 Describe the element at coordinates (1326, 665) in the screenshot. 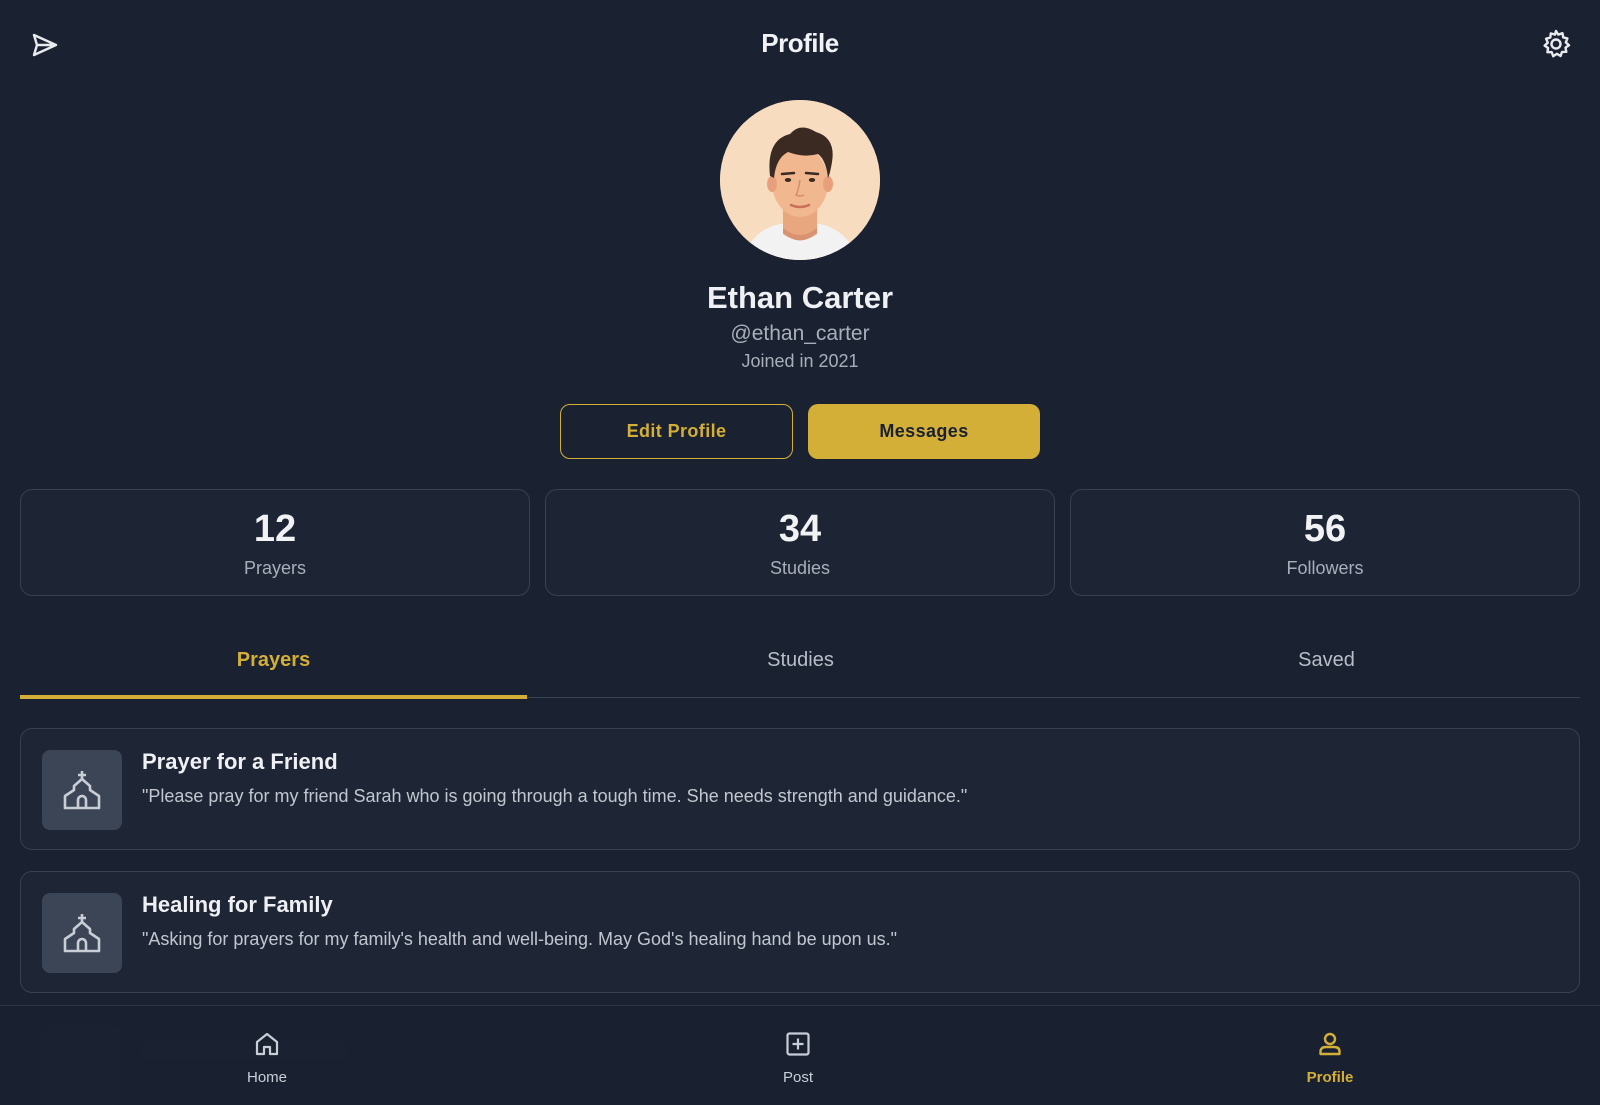

I see `tab-saved: Saved` at that location.